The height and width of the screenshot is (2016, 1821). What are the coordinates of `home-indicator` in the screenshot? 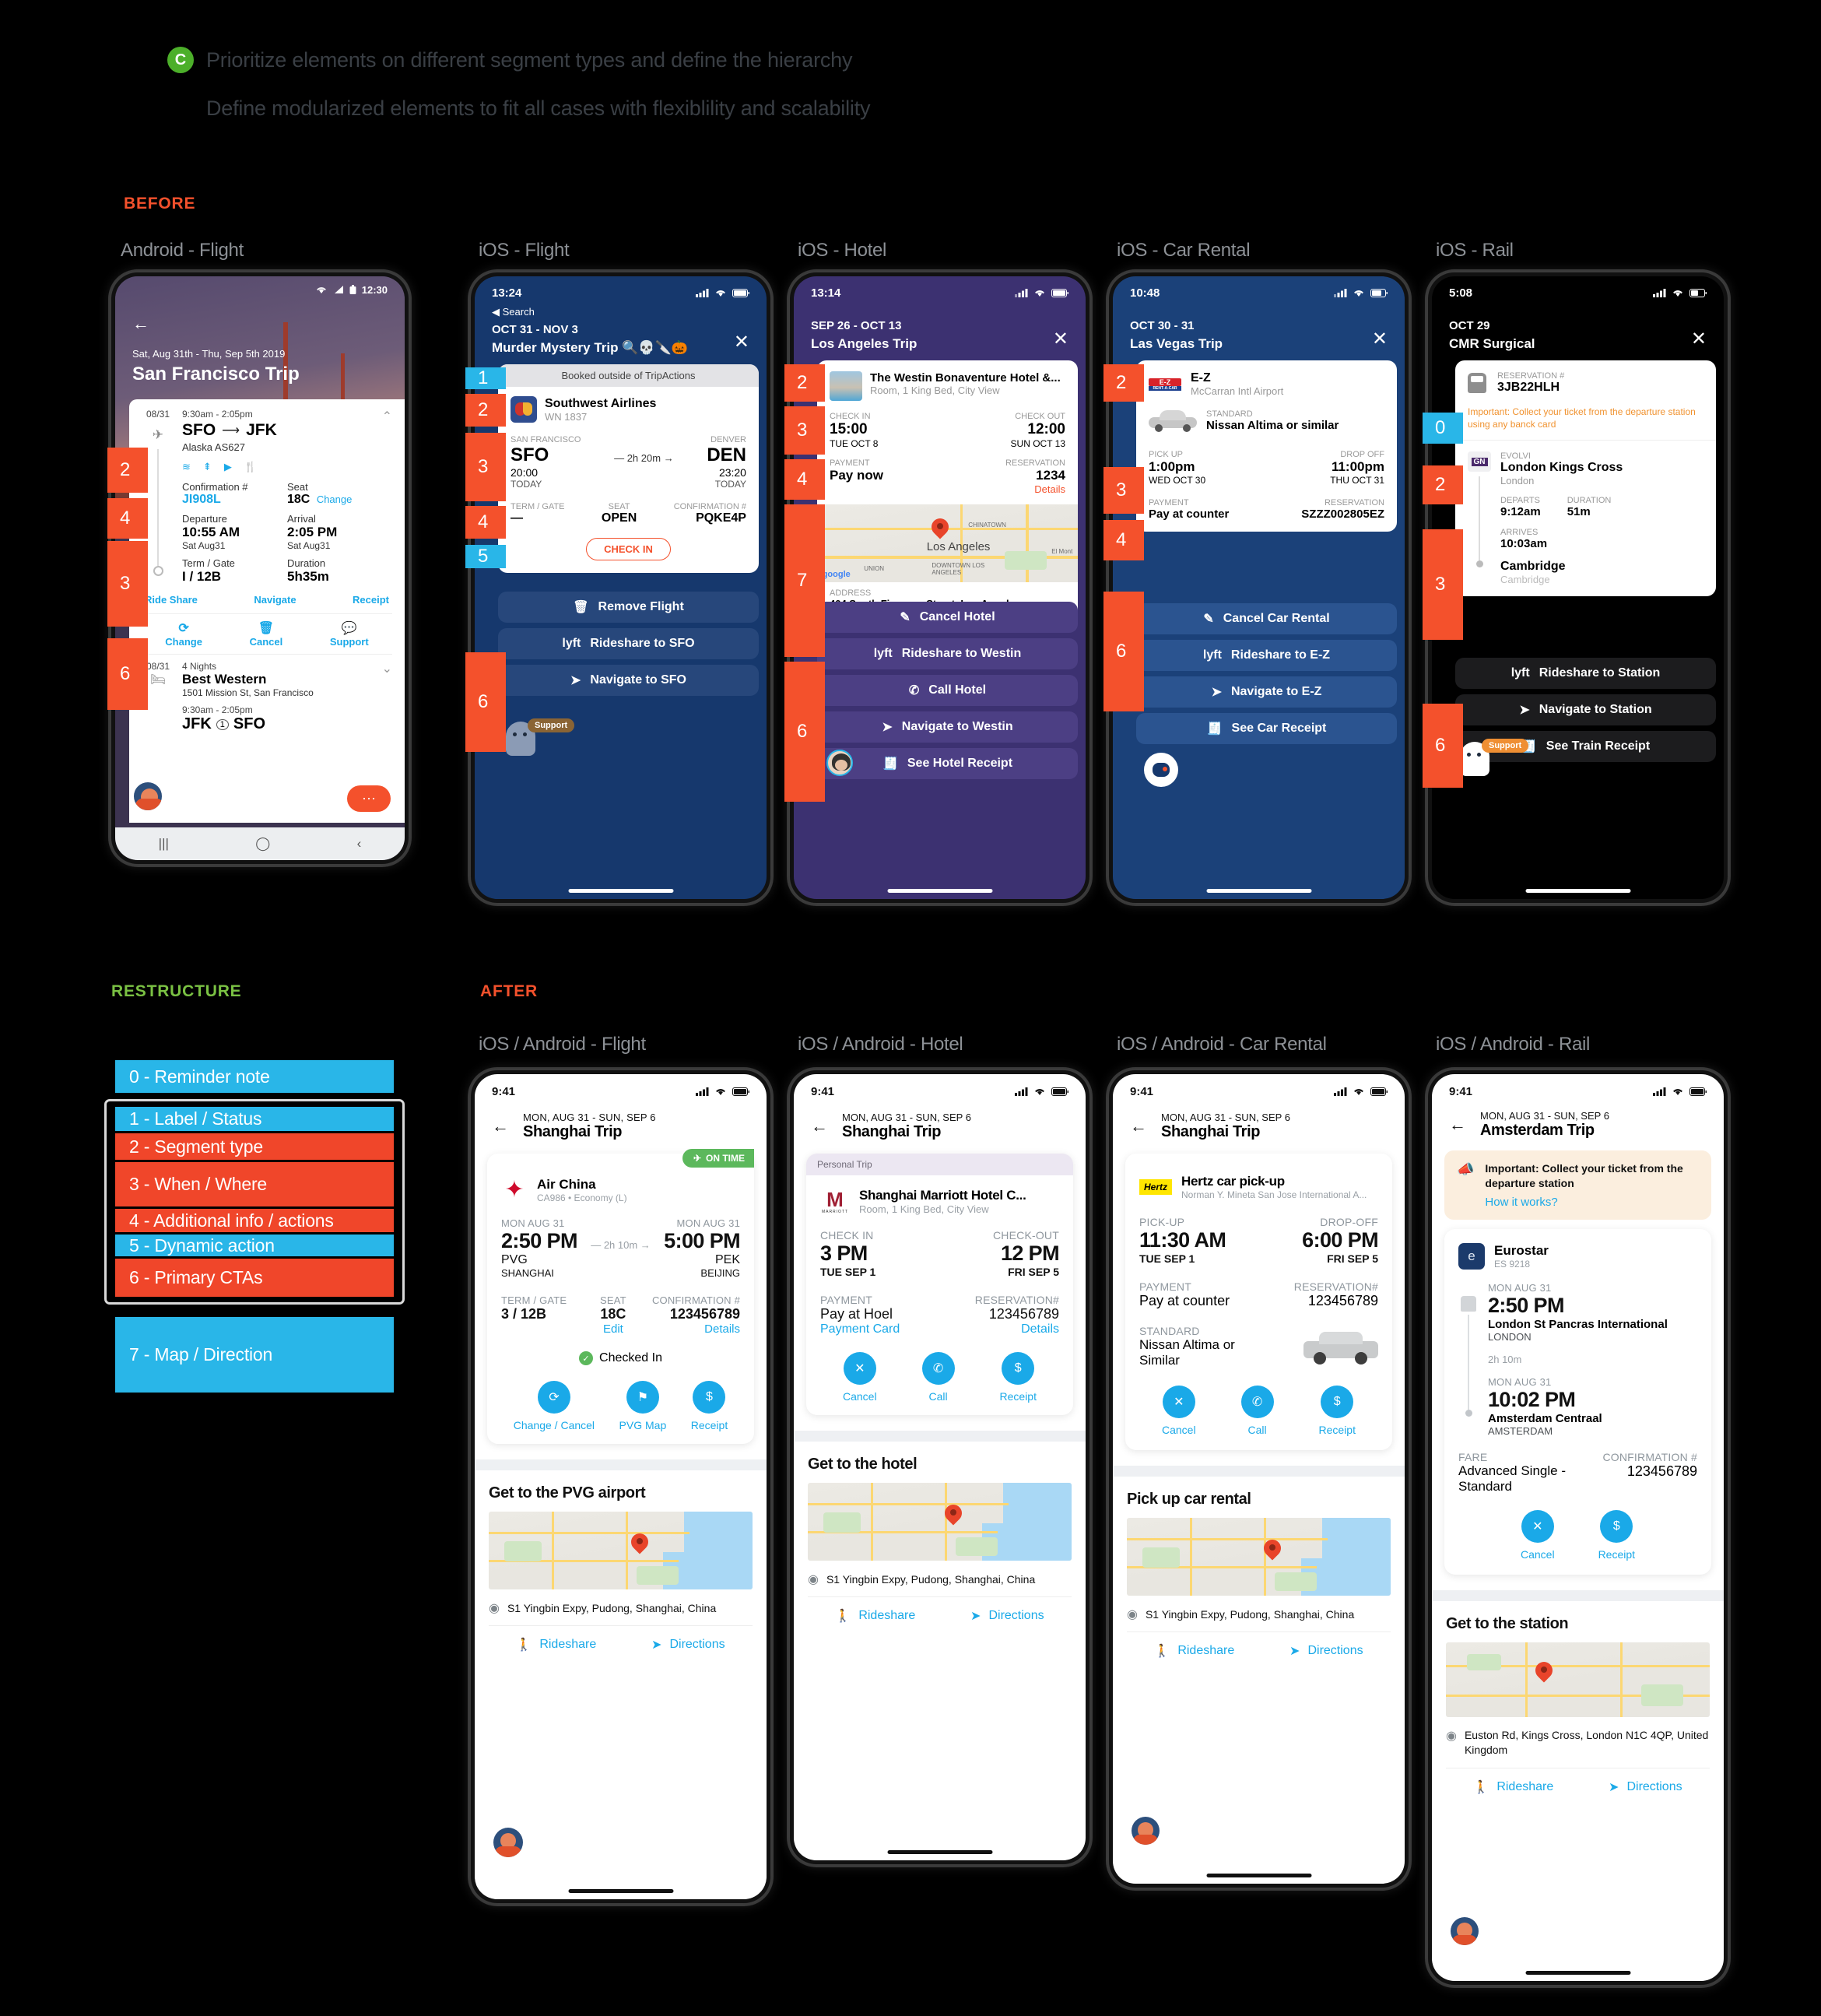 It's located at (1258, 891).